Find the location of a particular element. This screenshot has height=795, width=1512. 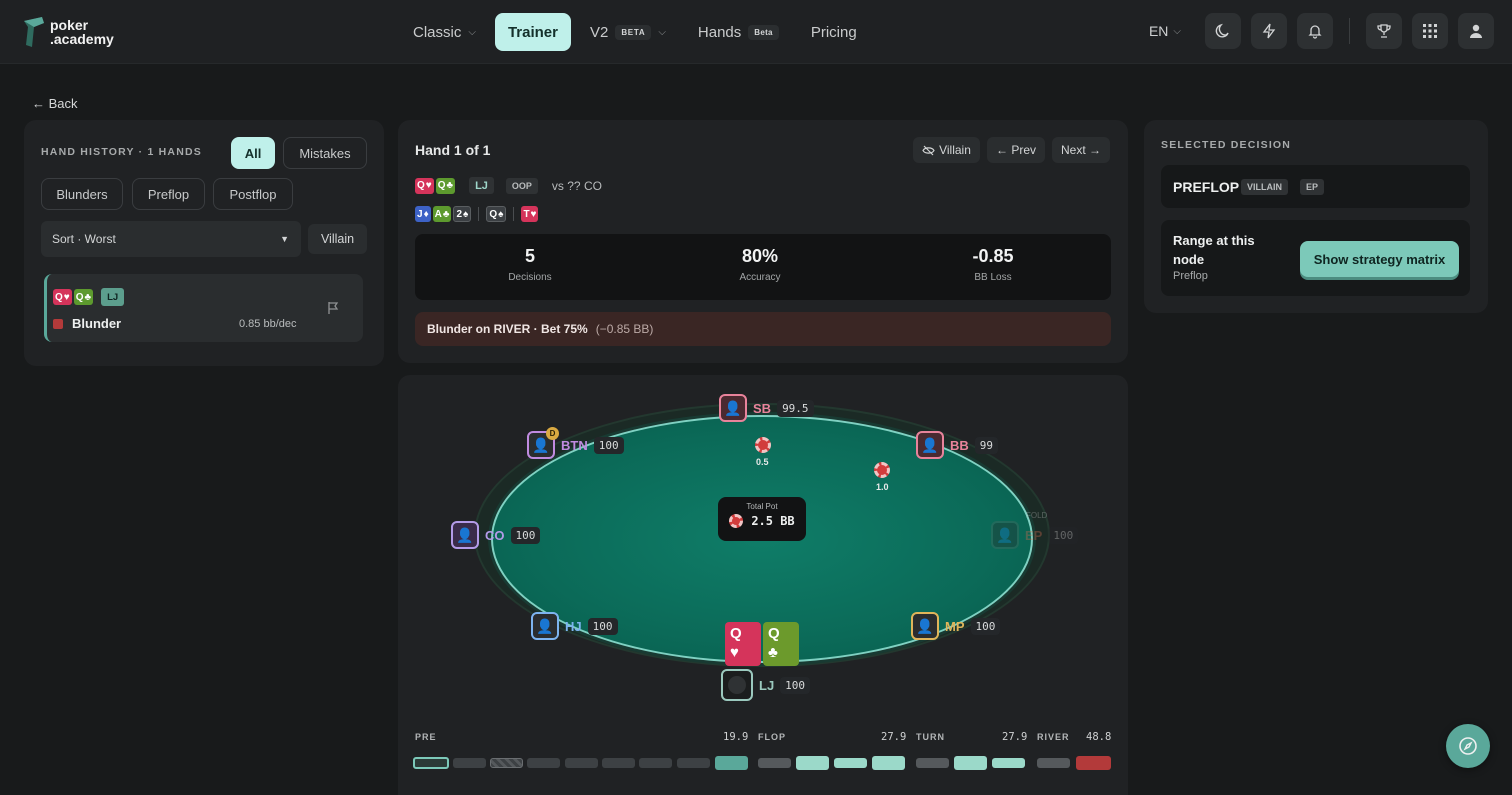

lightning-icon is located at coordinates (1269, 31).